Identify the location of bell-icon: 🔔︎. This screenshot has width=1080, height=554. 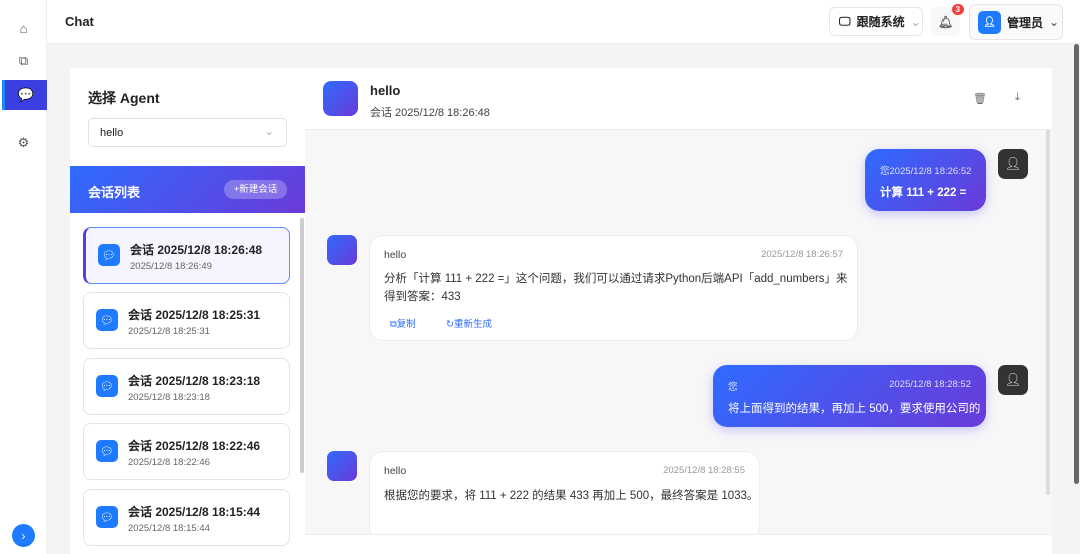
(945, 21).